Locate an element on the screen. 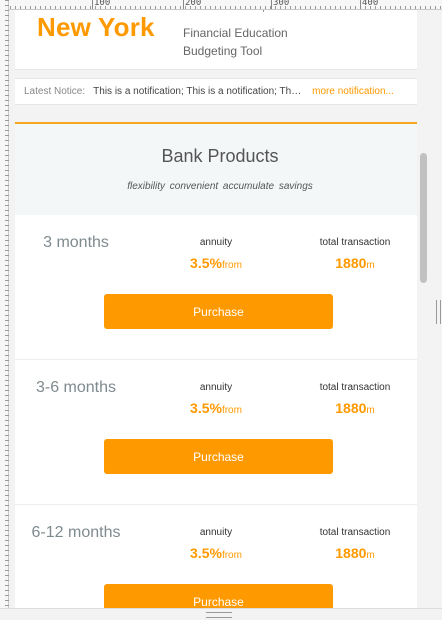 Image resolution: width=442 pixels, height=620 pixels. city-title: New York is located at coordinates (96, 27).